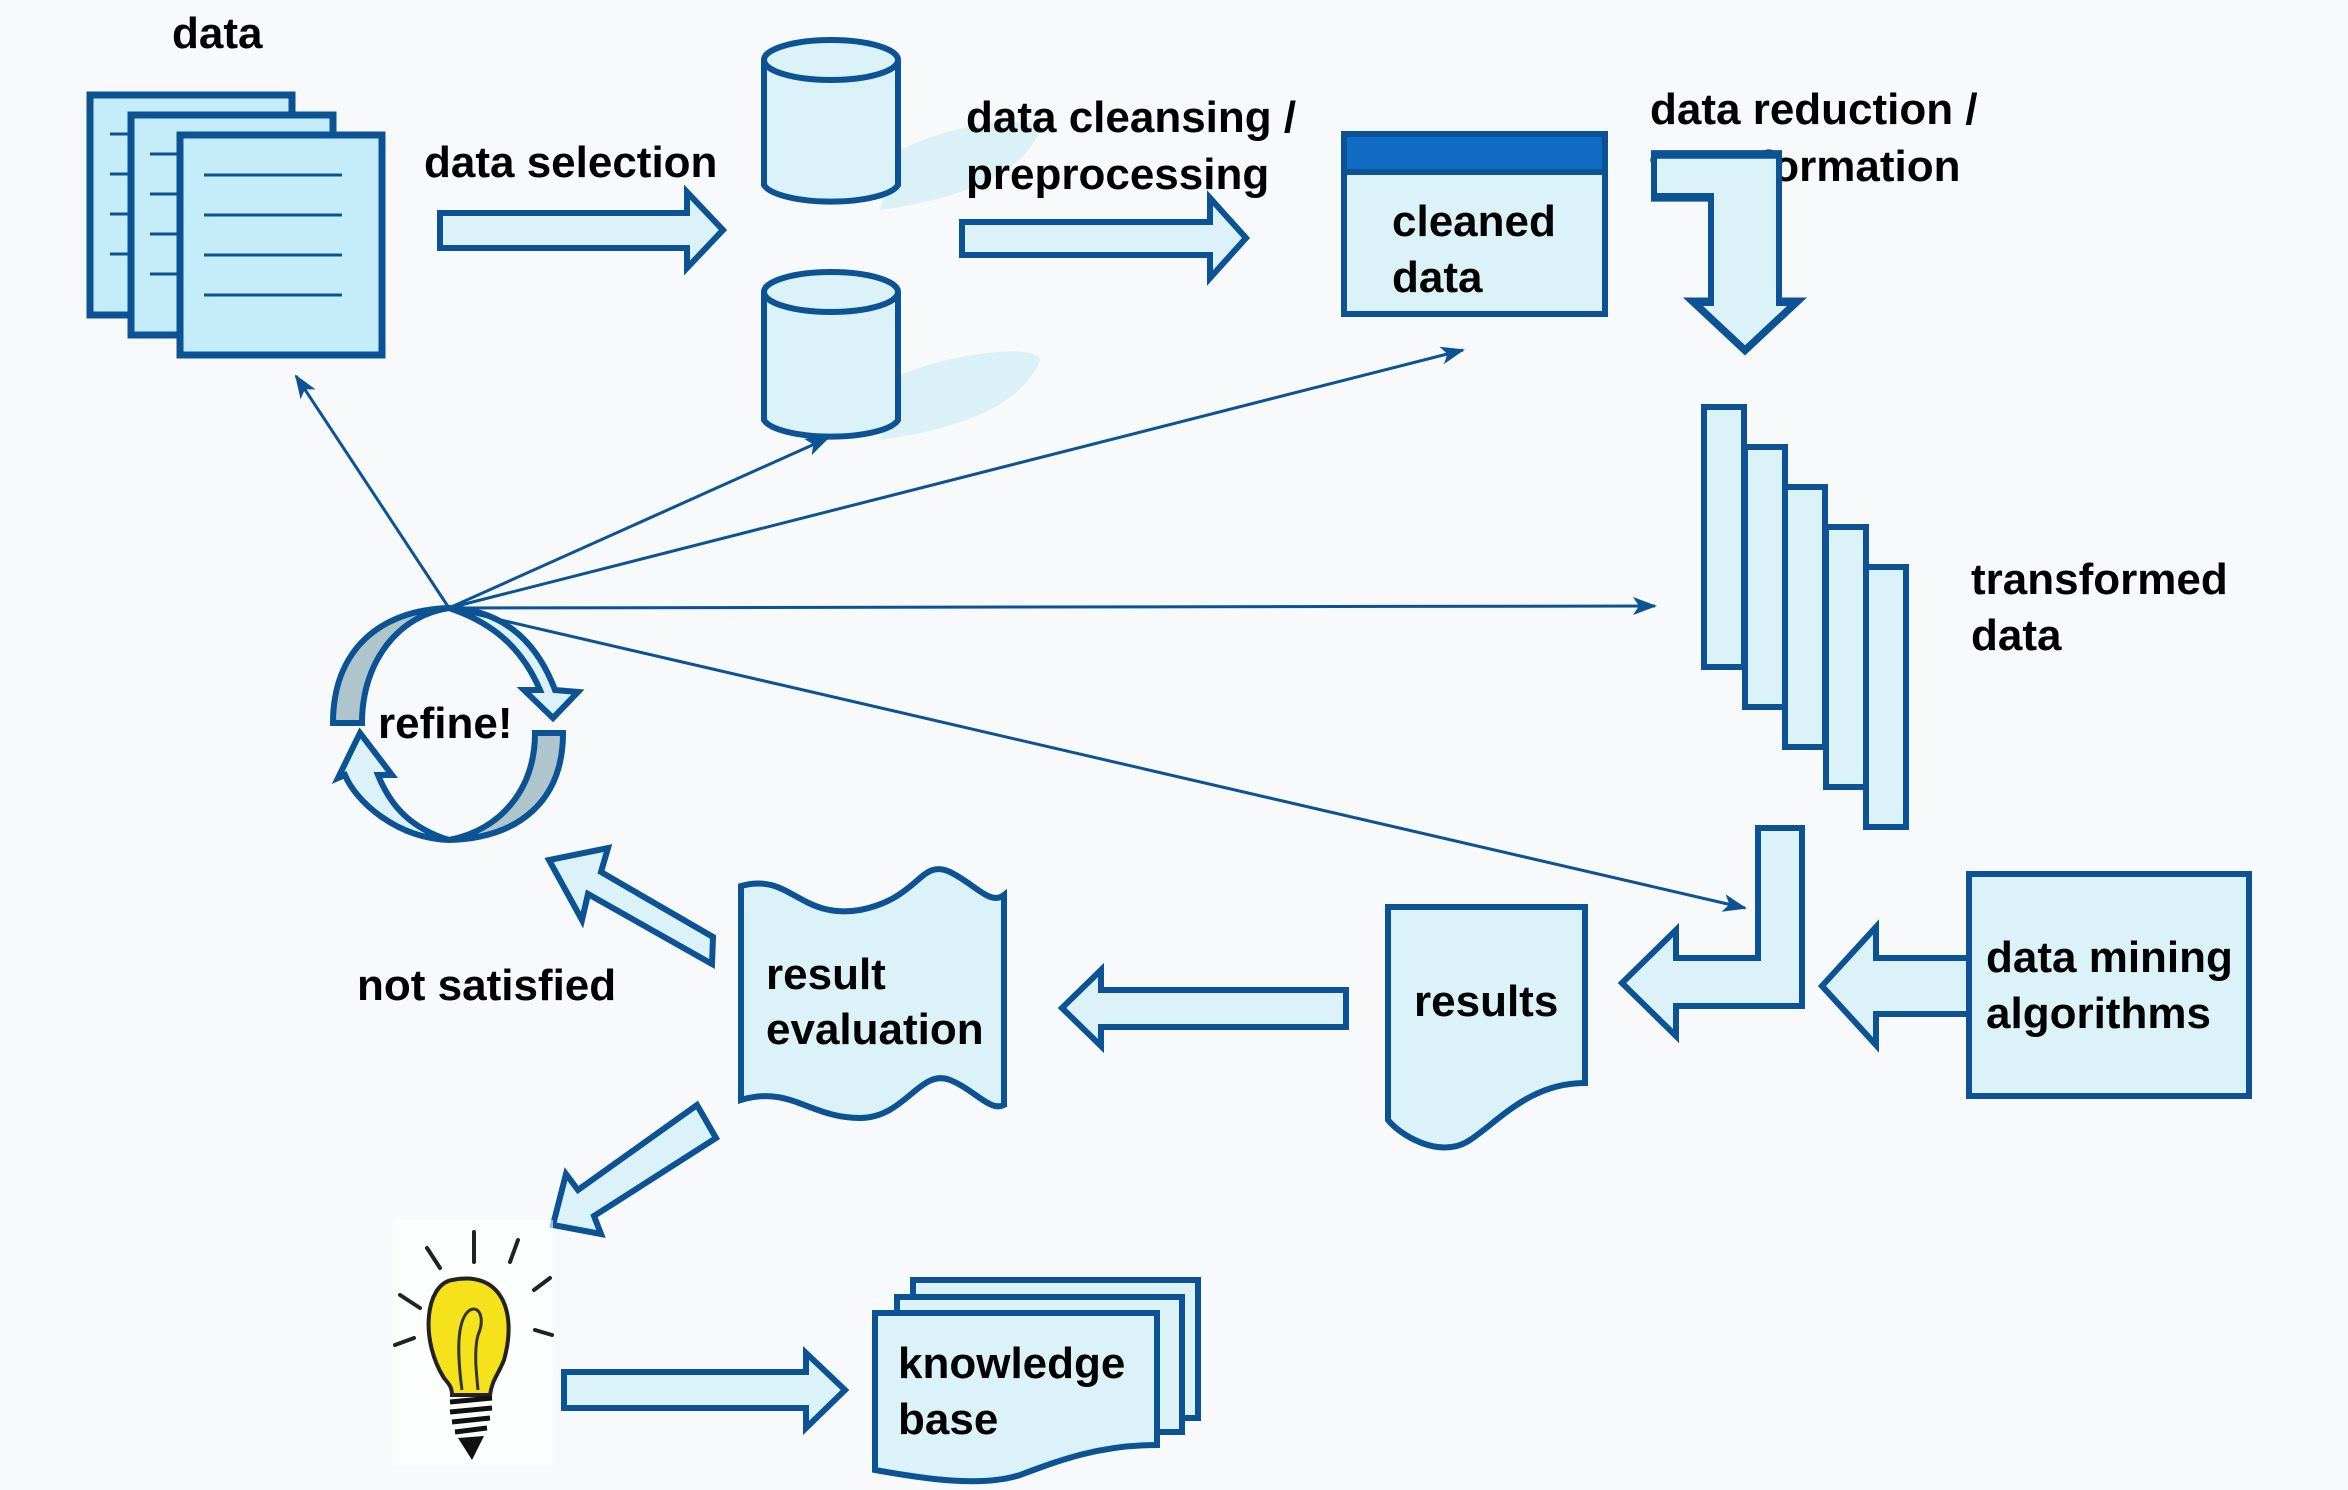  Describe the element at coordinates (570, 162) in the screenshot. I see `data-selection-label: data selection` at that location.